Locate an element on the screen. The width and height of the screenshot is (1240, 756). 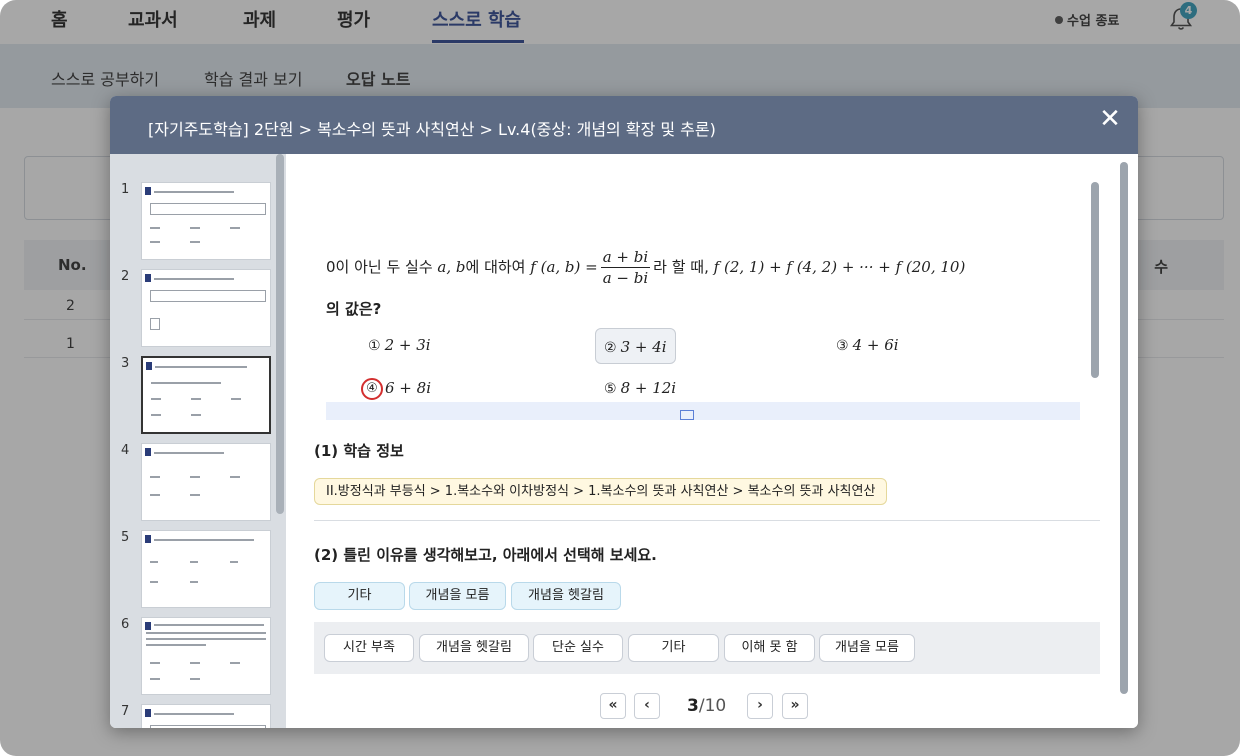
reason-choice: 이해 못 함 is located at coordinates (769, 648).